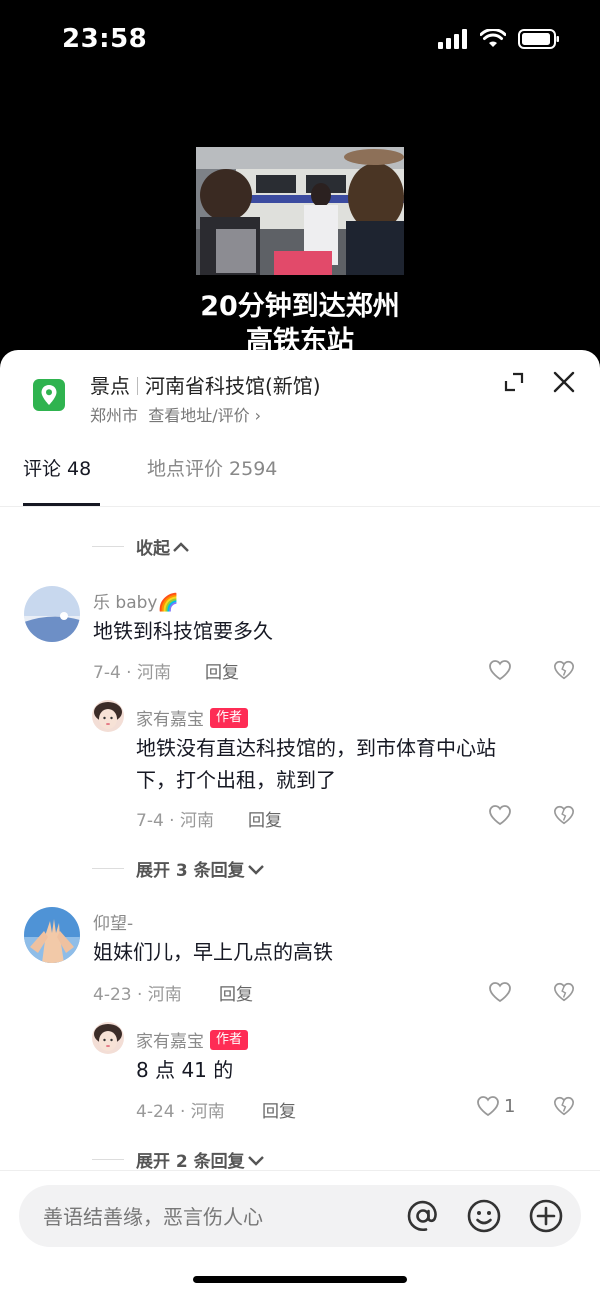 The width and height of the screenshot is (600, 1298). What do you see at coordinates (114, 415) in the screenshot?
I see `poi-city: 郑州市` at bounding box center [114, 415].